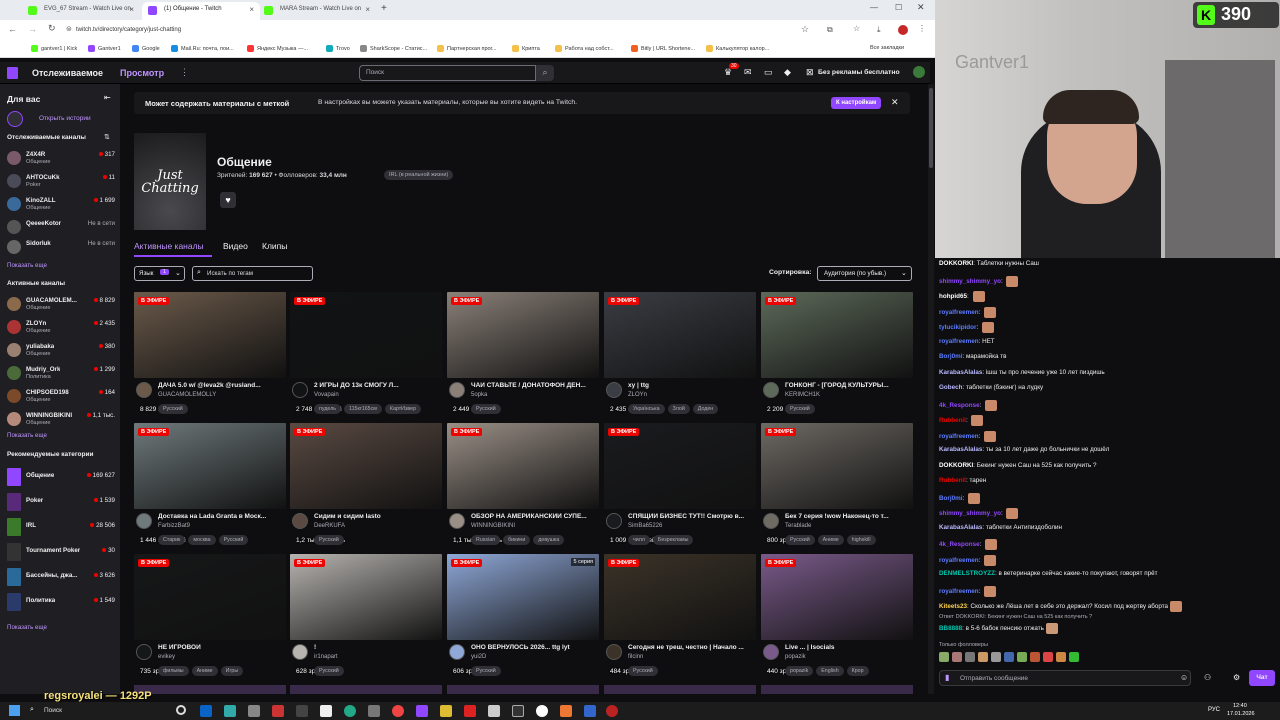 Image resolution: width=1280 pixels, height=720 pixels. I want to click on points-icon: ⚇, so click(1207, 677).